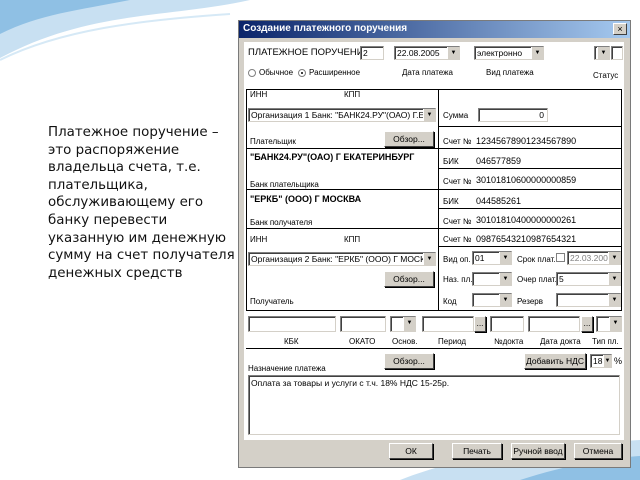 The height and width of the screenshot is (480, 640). What do you see at coordinates (418, 53) in the screenshot?
I see `payment-date-value: 22.08.2005` at bounding box center [418, 53].